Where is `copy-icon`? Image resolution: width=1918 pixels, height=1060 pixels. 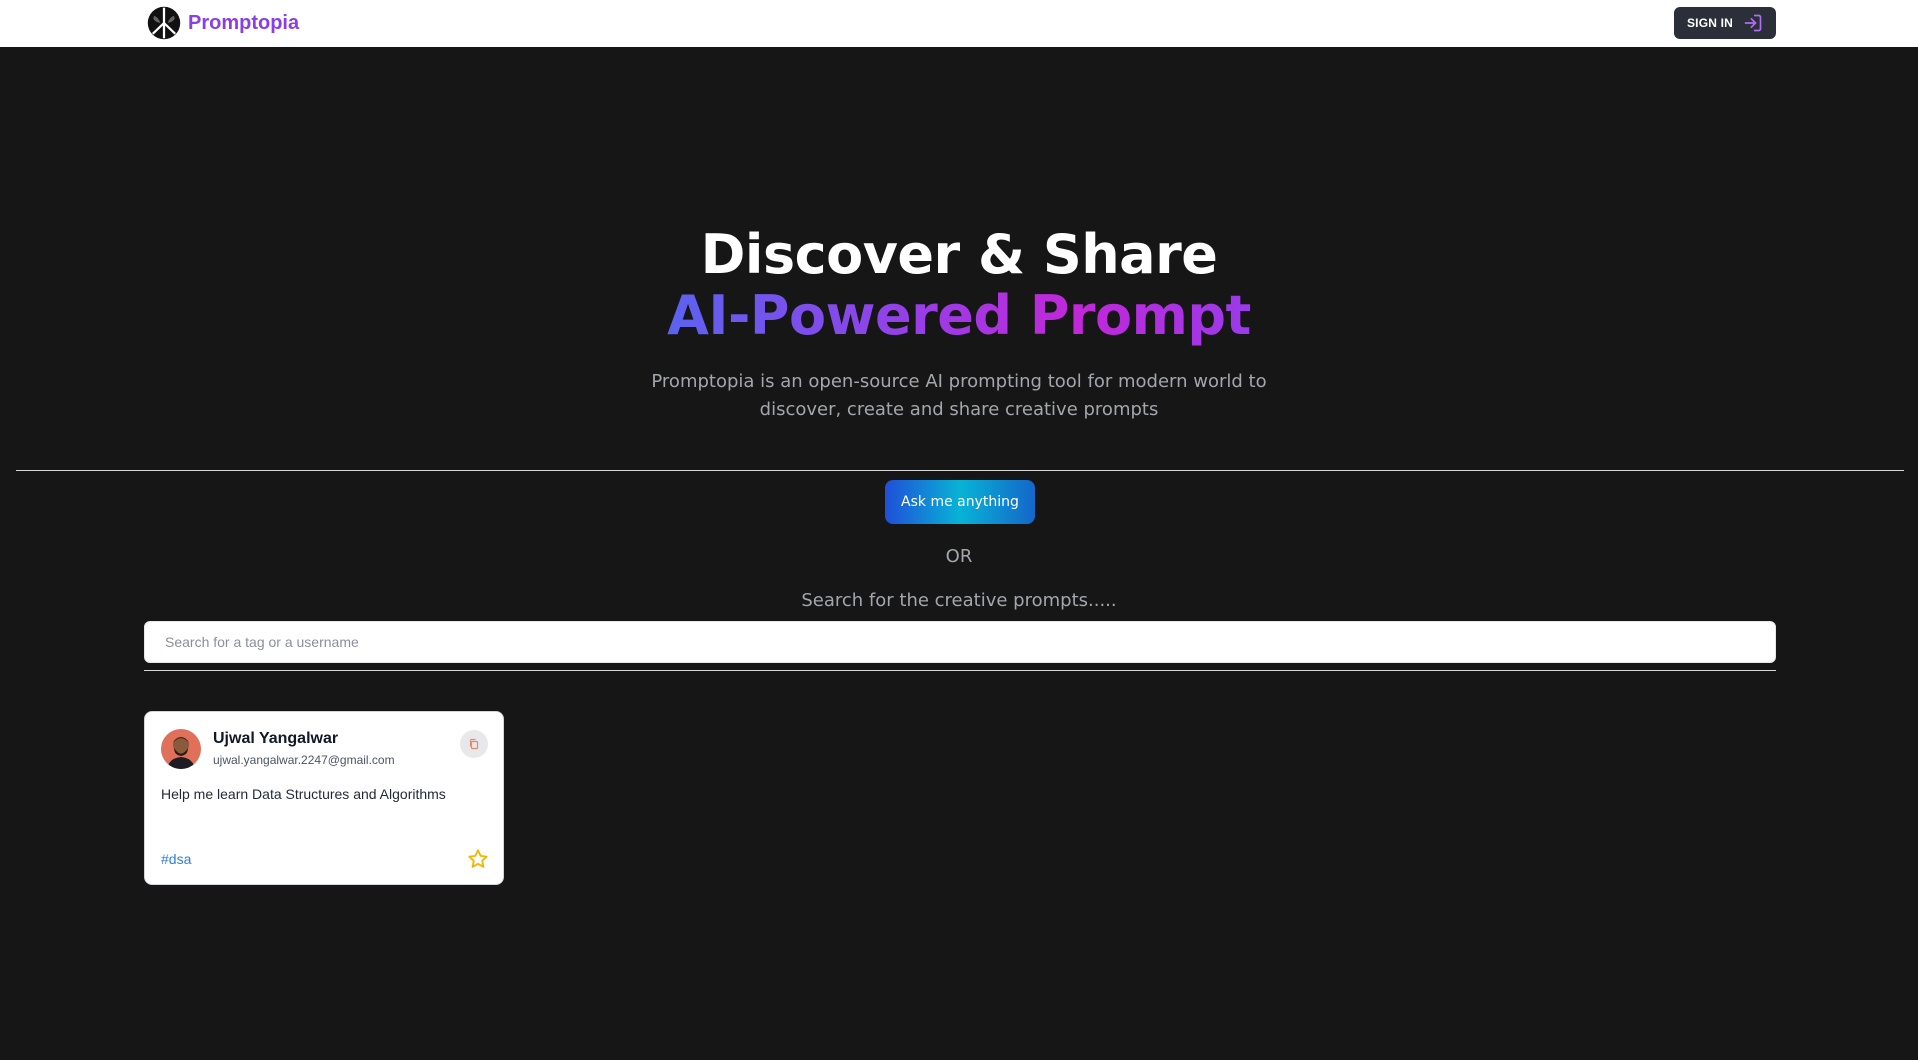 copy-icon is located at coordinates (474, 744).